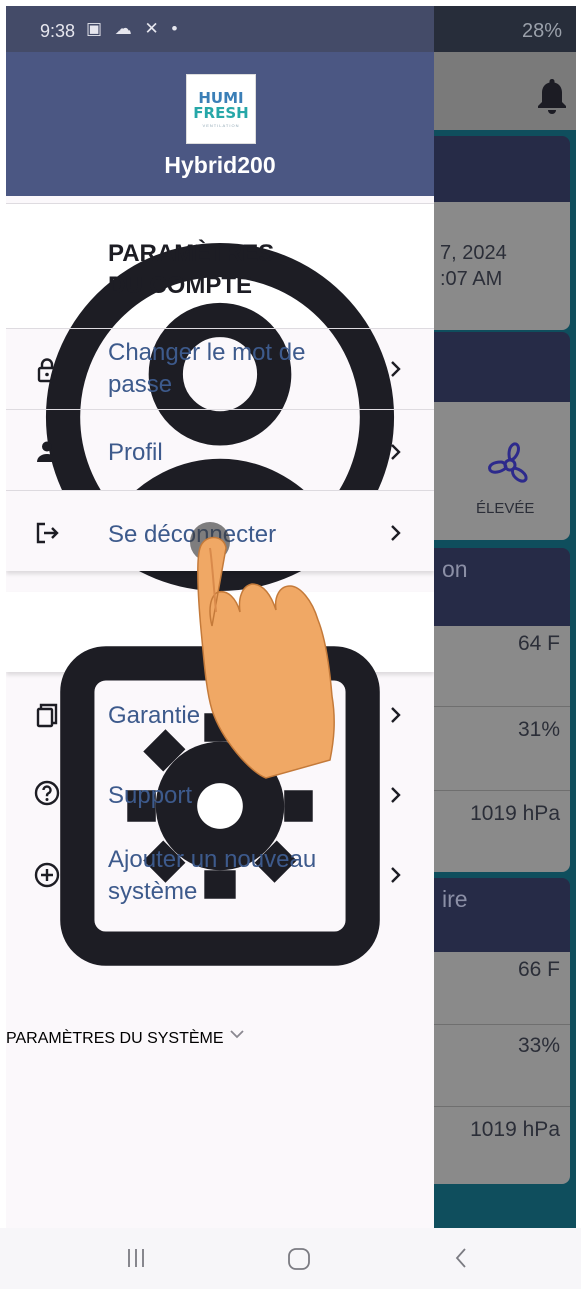  Describe the element at coordinates (192, 534) in the screenshot. I see `logout-label: Se déconnecter` at that location.